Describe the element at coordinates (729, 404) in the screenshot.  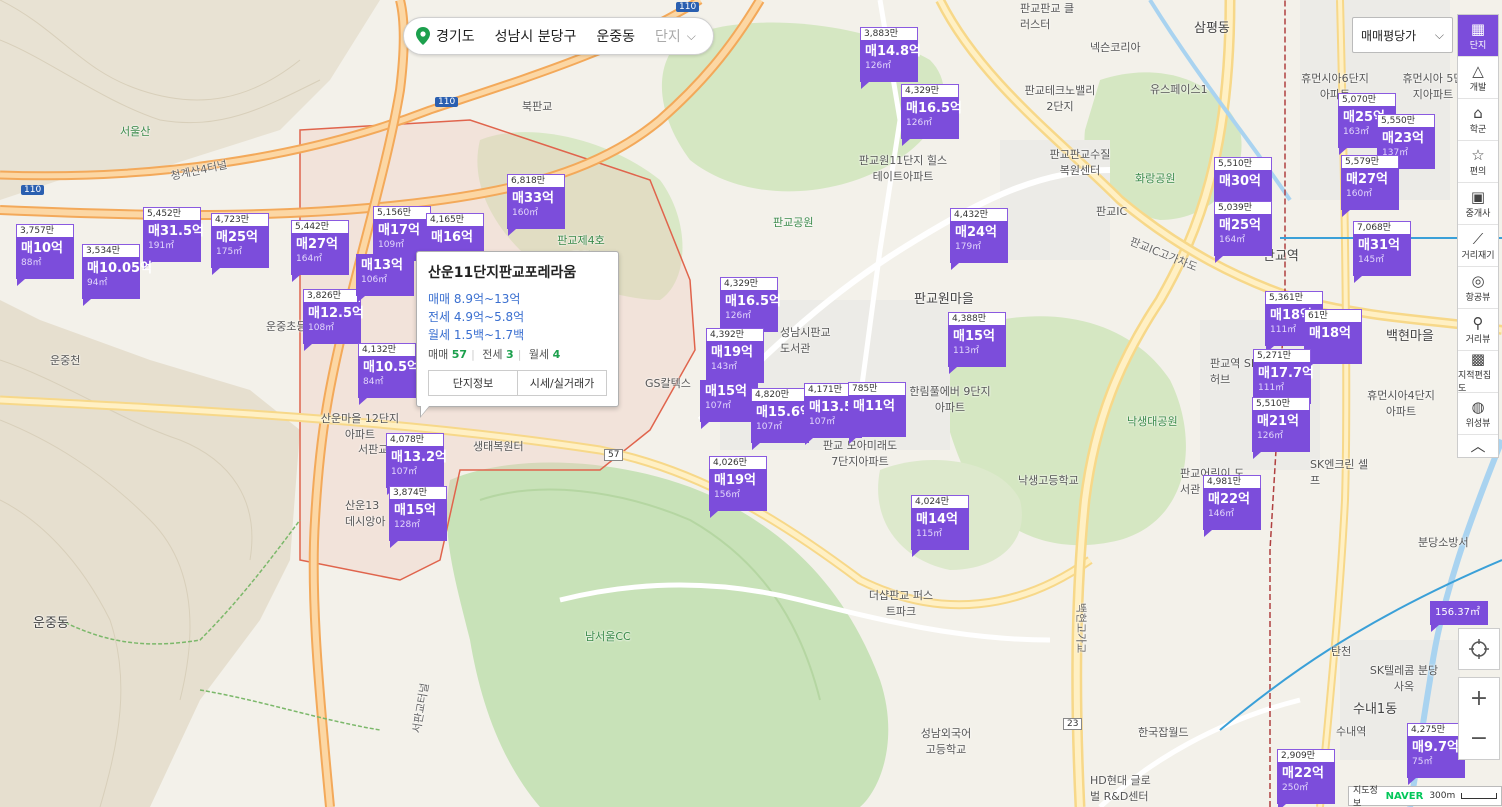
I see `price-marker: 매15억 107㎡` at that location.